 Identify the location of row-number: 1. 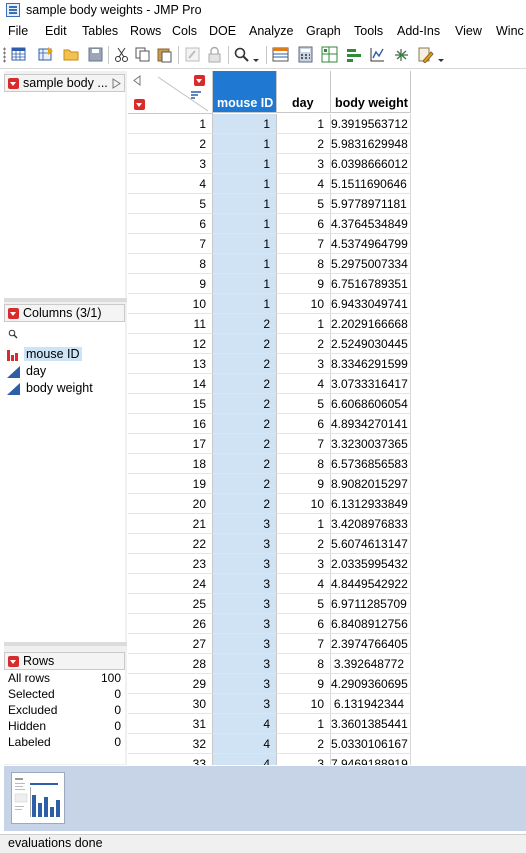
(170, 124).